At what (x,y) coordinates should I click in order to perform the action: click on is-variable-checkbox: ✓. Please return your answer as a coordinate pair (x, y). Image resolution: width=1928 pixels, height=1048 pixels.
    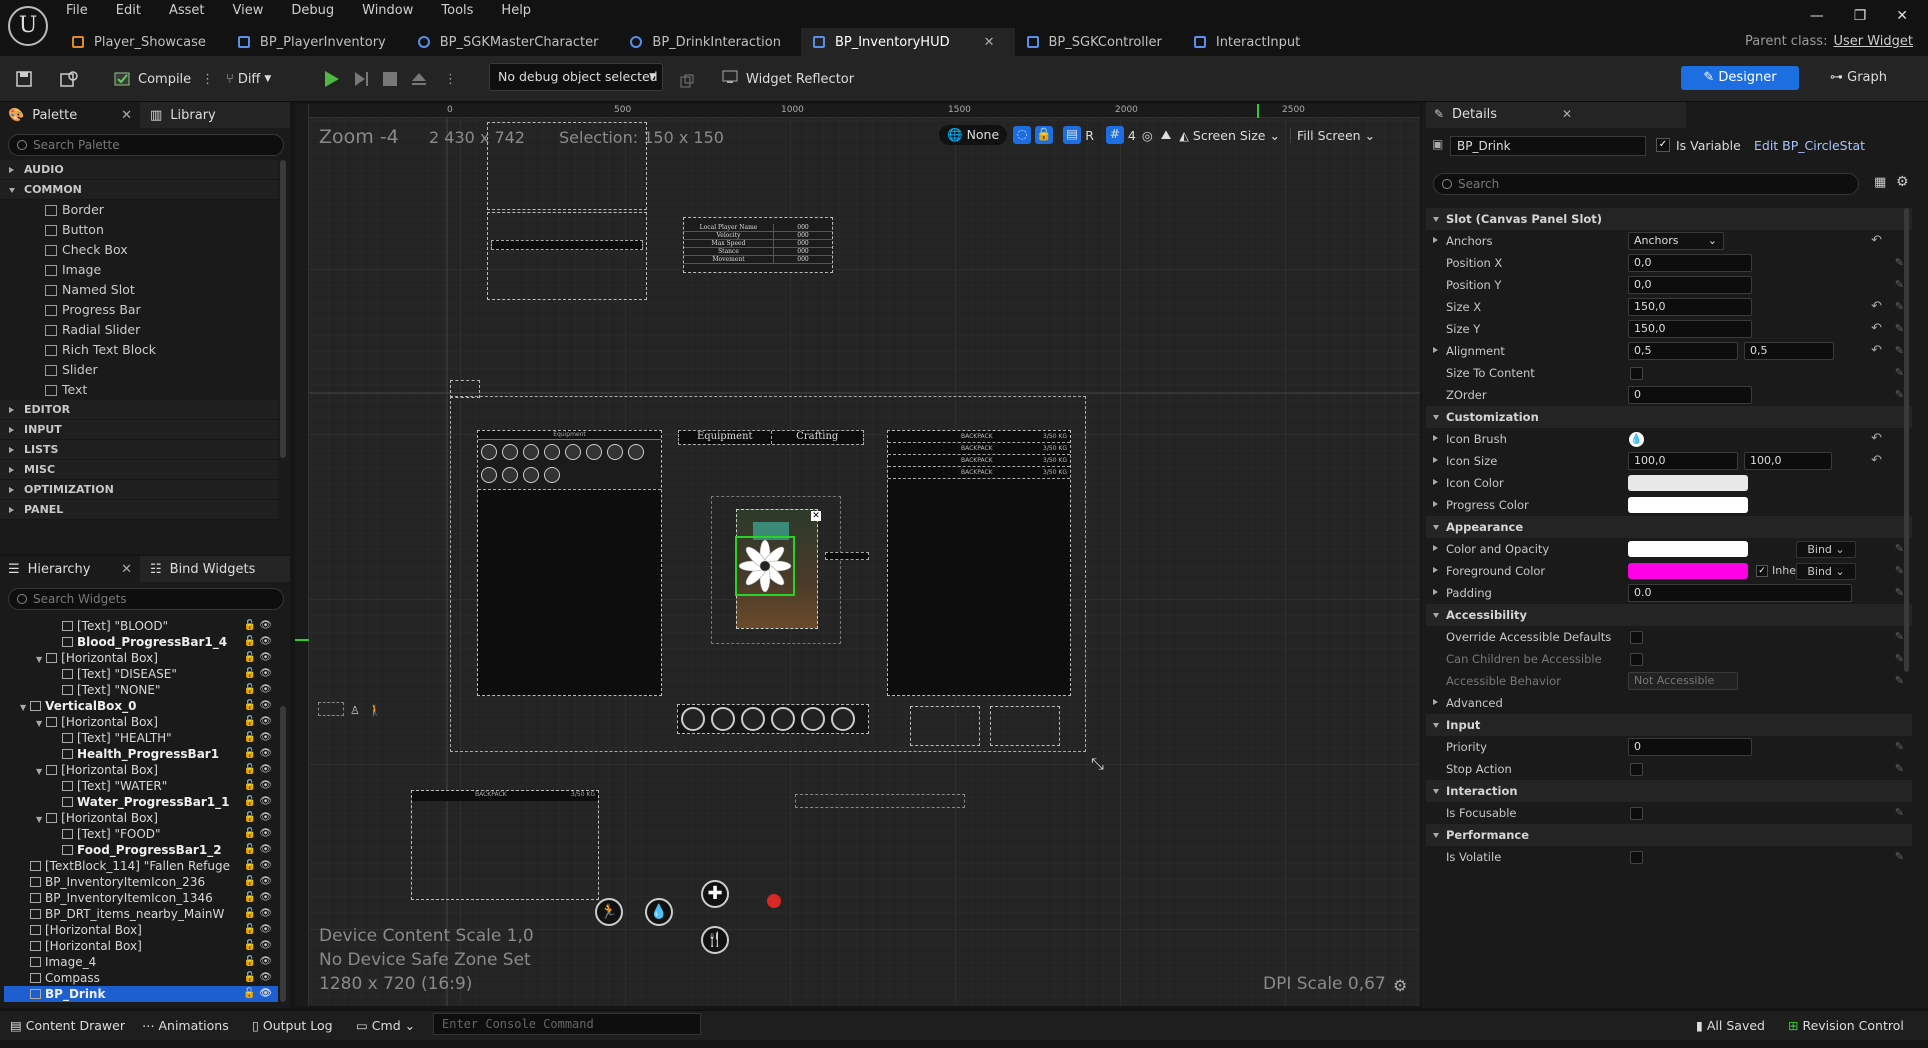
    Looking at the image, I should click on (1663, 145).